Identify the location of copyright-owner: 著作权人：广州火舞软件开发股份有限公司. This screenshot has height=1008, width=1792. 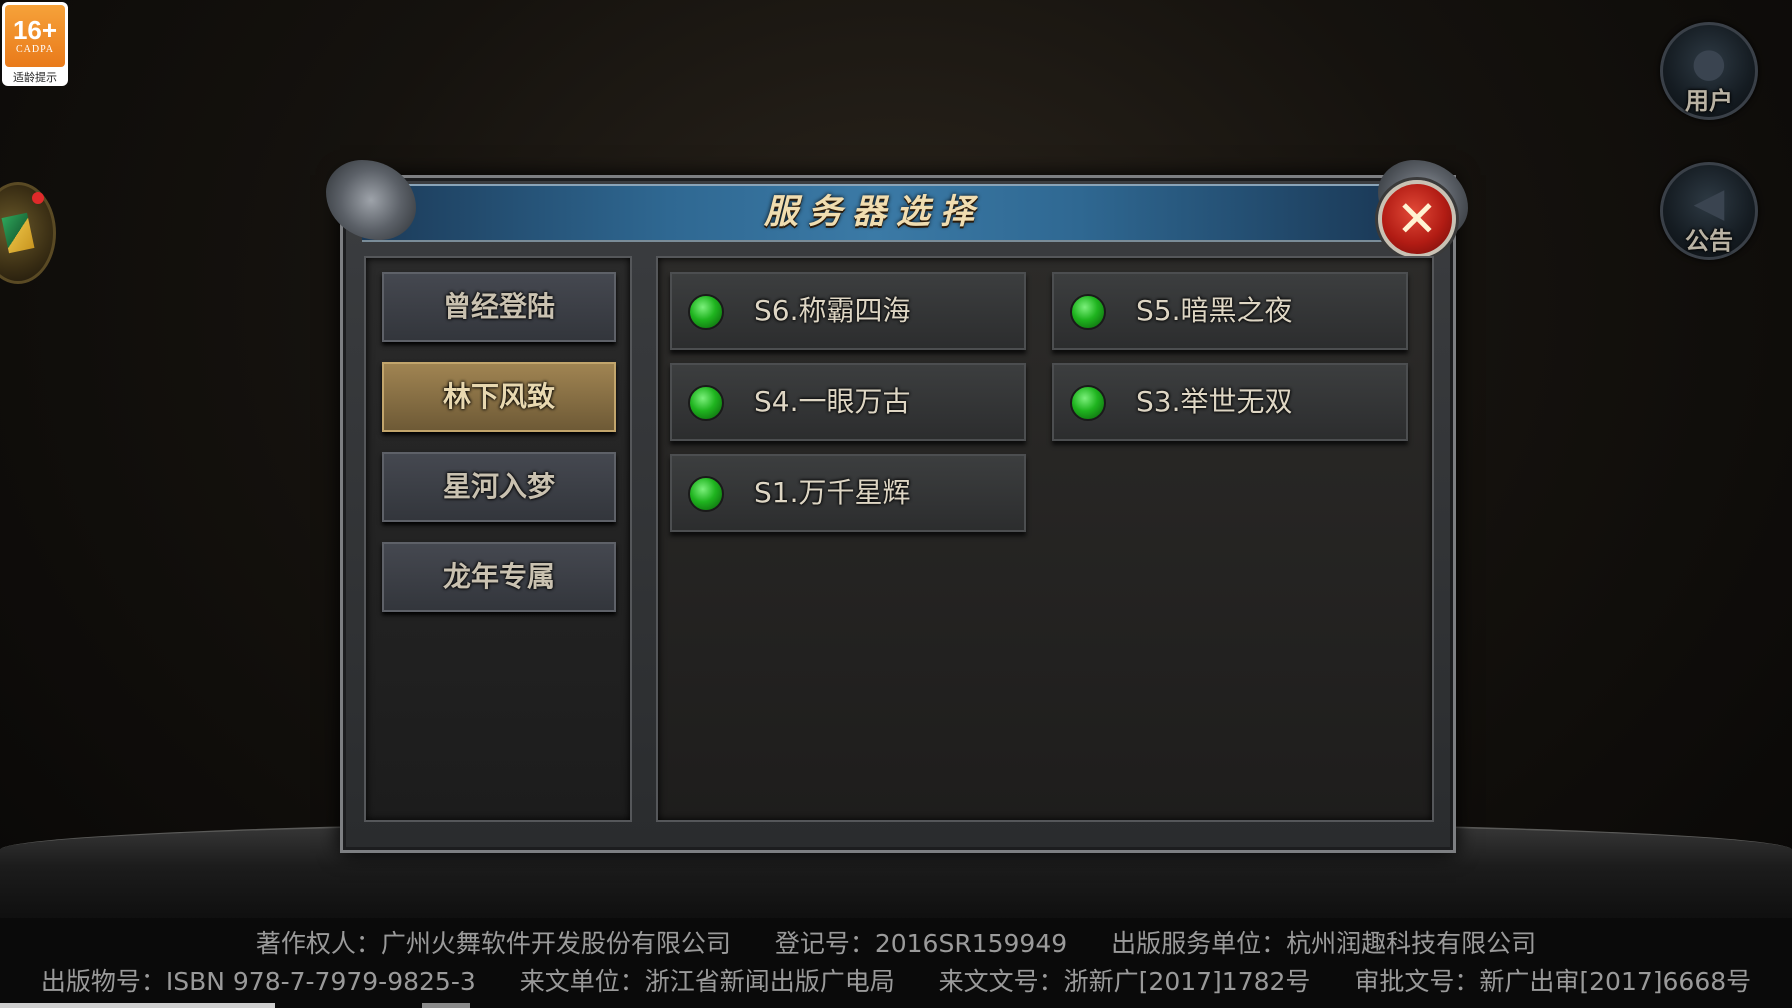
(493, 943).